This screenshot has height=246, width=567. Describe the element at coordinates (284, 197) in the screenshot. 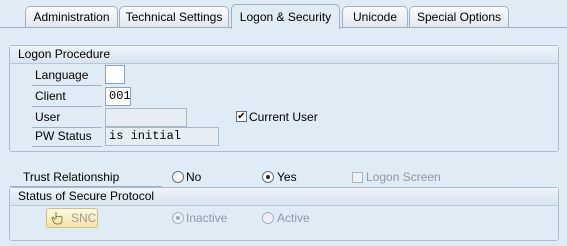

I see `secure-protocol-title: Status of Secure Protocol` at that location.